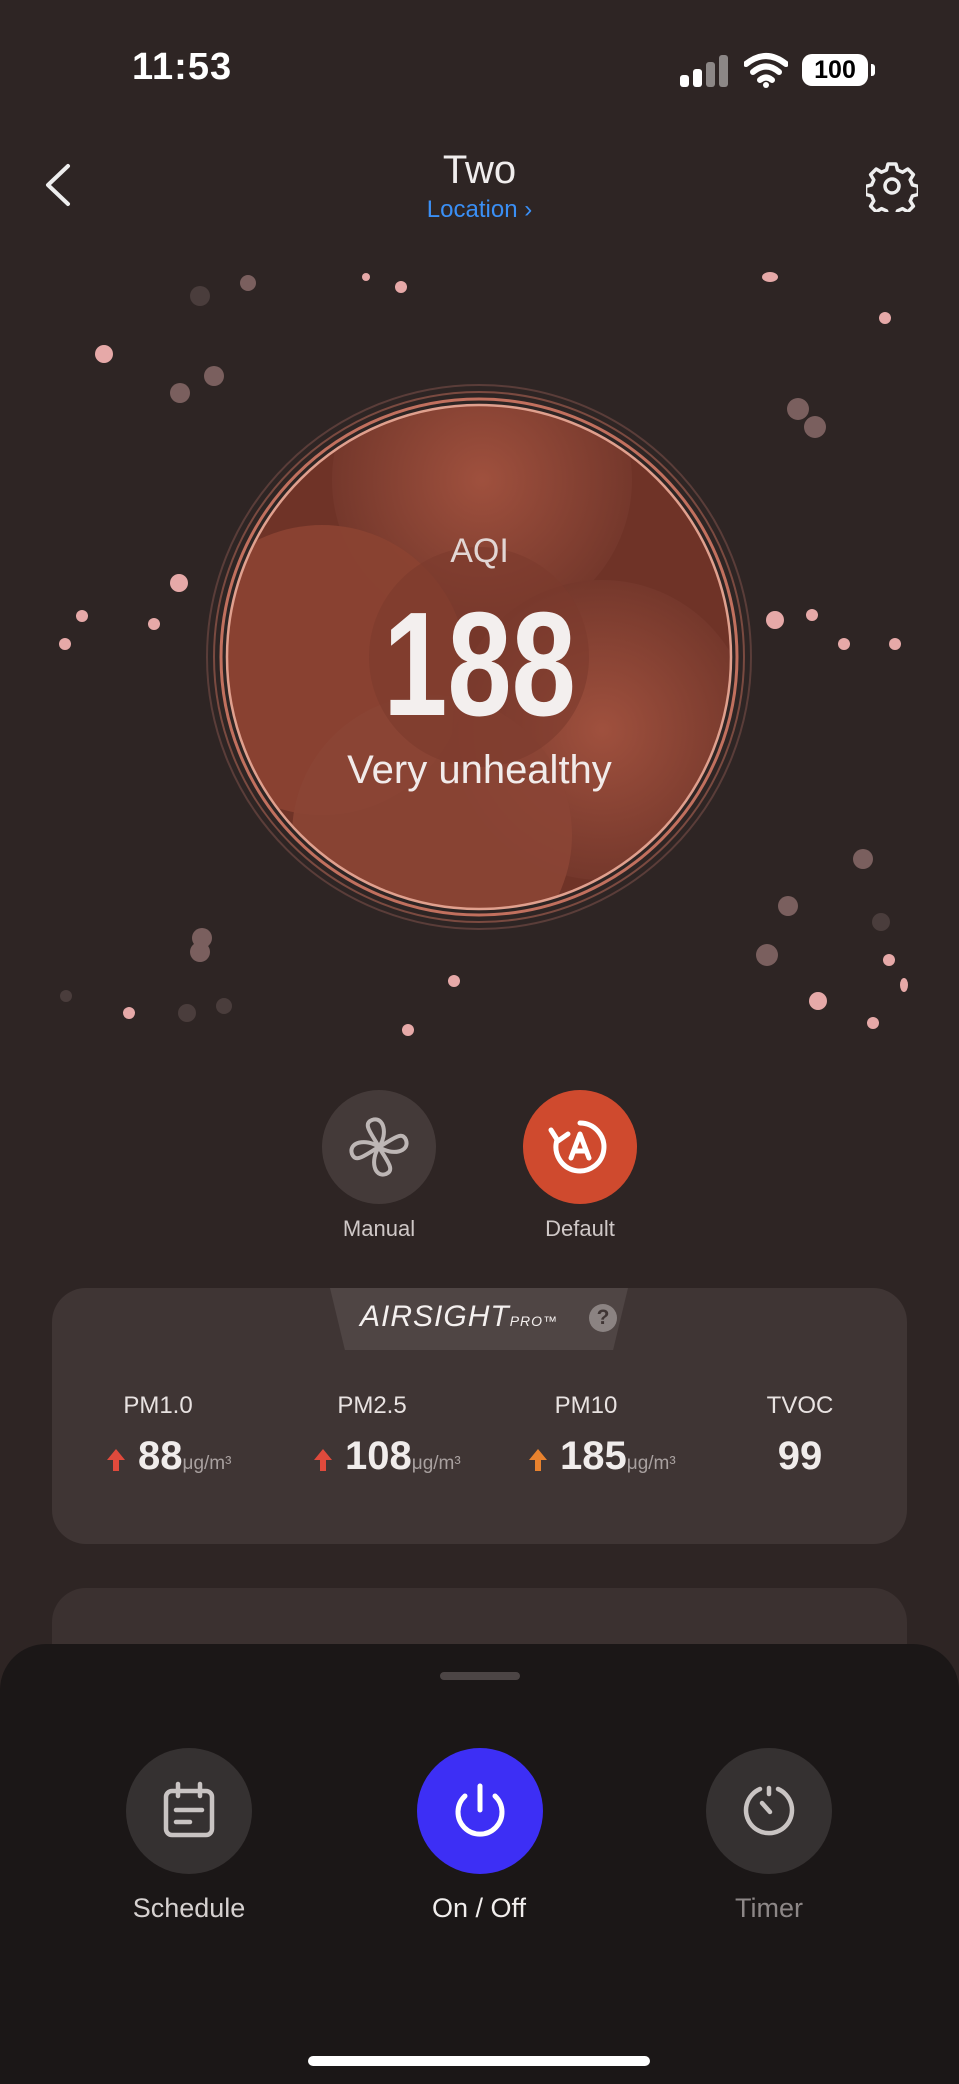 This screenshot has width=959, height=2084. I want to click on airsight-pro-logo: AIRSIGHTPRO™, so click(459, 1317).